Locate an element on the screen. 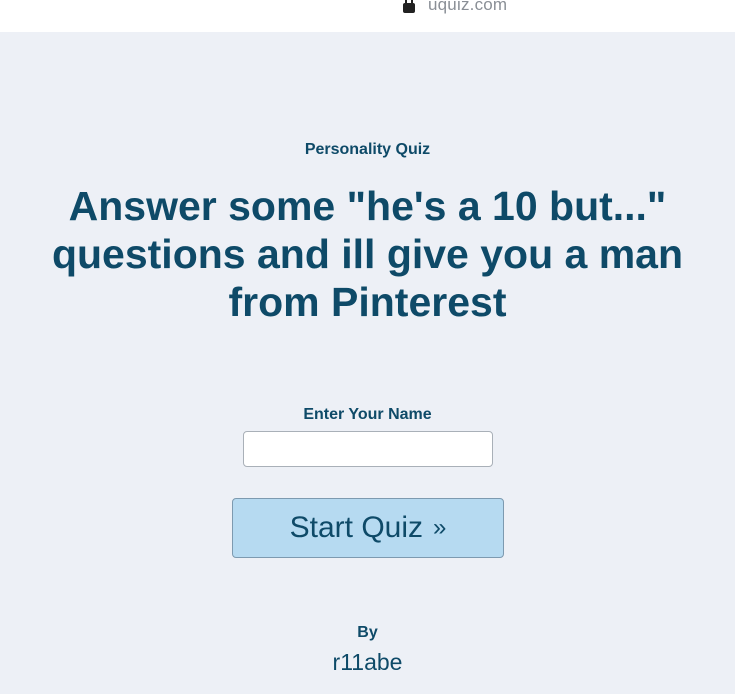 Image resolution: width=735 pixels, height=694 pixels. quiz-category: Personality Quiz is located at coordinates (367, 149).